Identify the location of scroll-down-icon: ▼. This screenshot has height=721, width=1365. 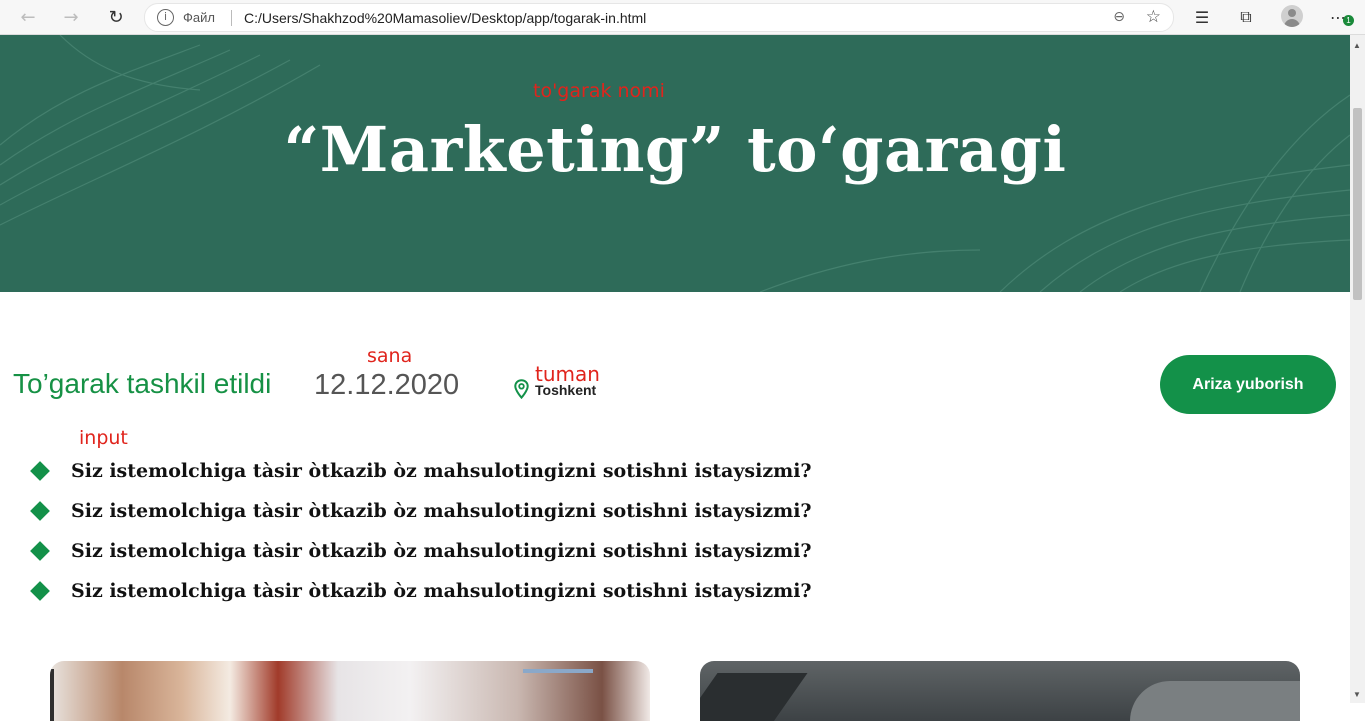
(1357, 694).